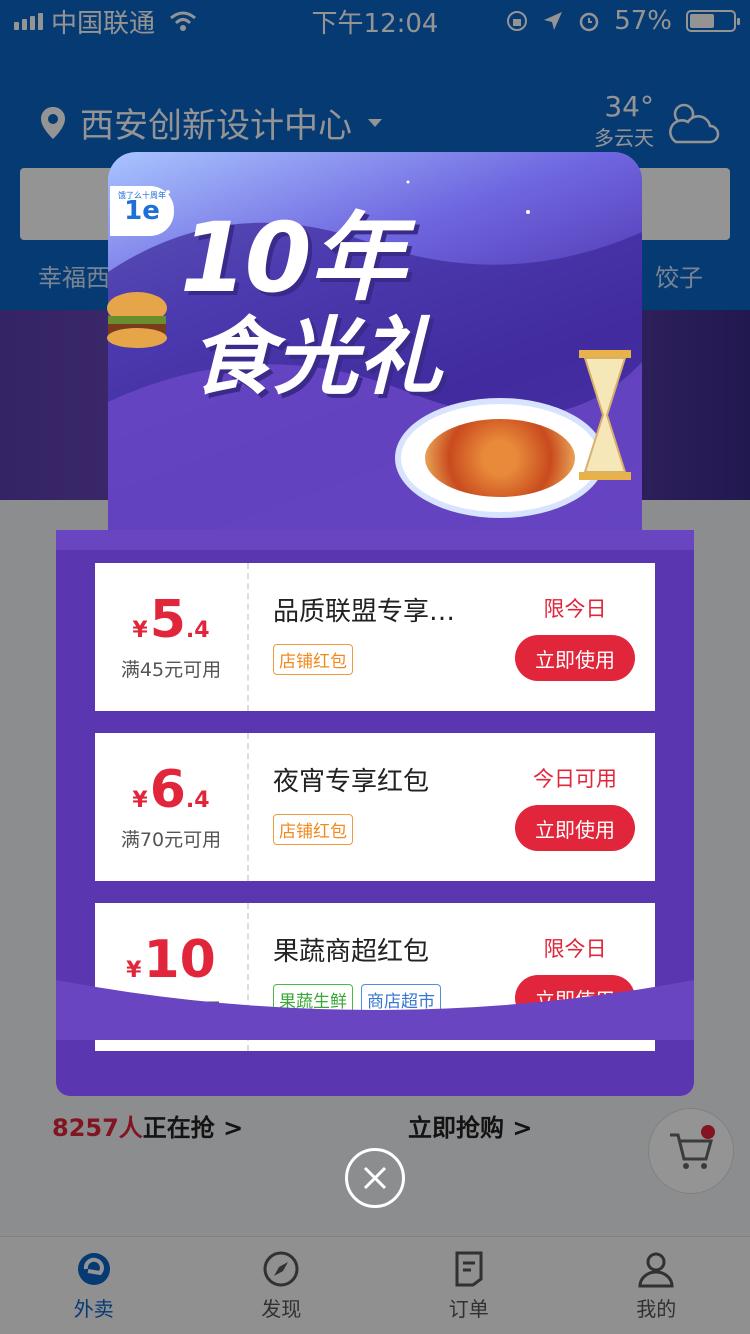  What do you see at coordinates (316, 357) in the screenshot?
I see `headline-line2: 食光礼` at bounding box center [316, 357].